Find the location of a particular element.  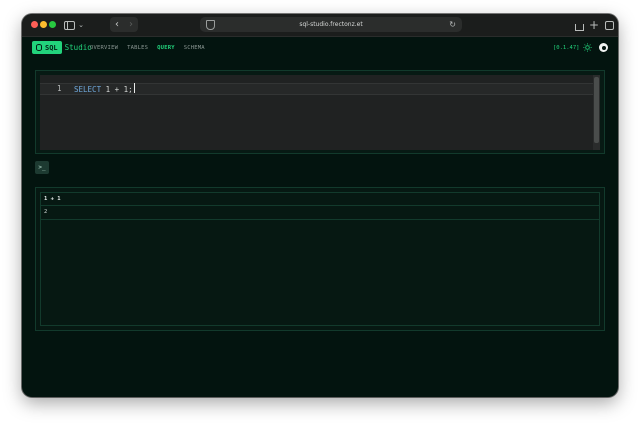

minimize-window-button is located at coordinates (43, 24).